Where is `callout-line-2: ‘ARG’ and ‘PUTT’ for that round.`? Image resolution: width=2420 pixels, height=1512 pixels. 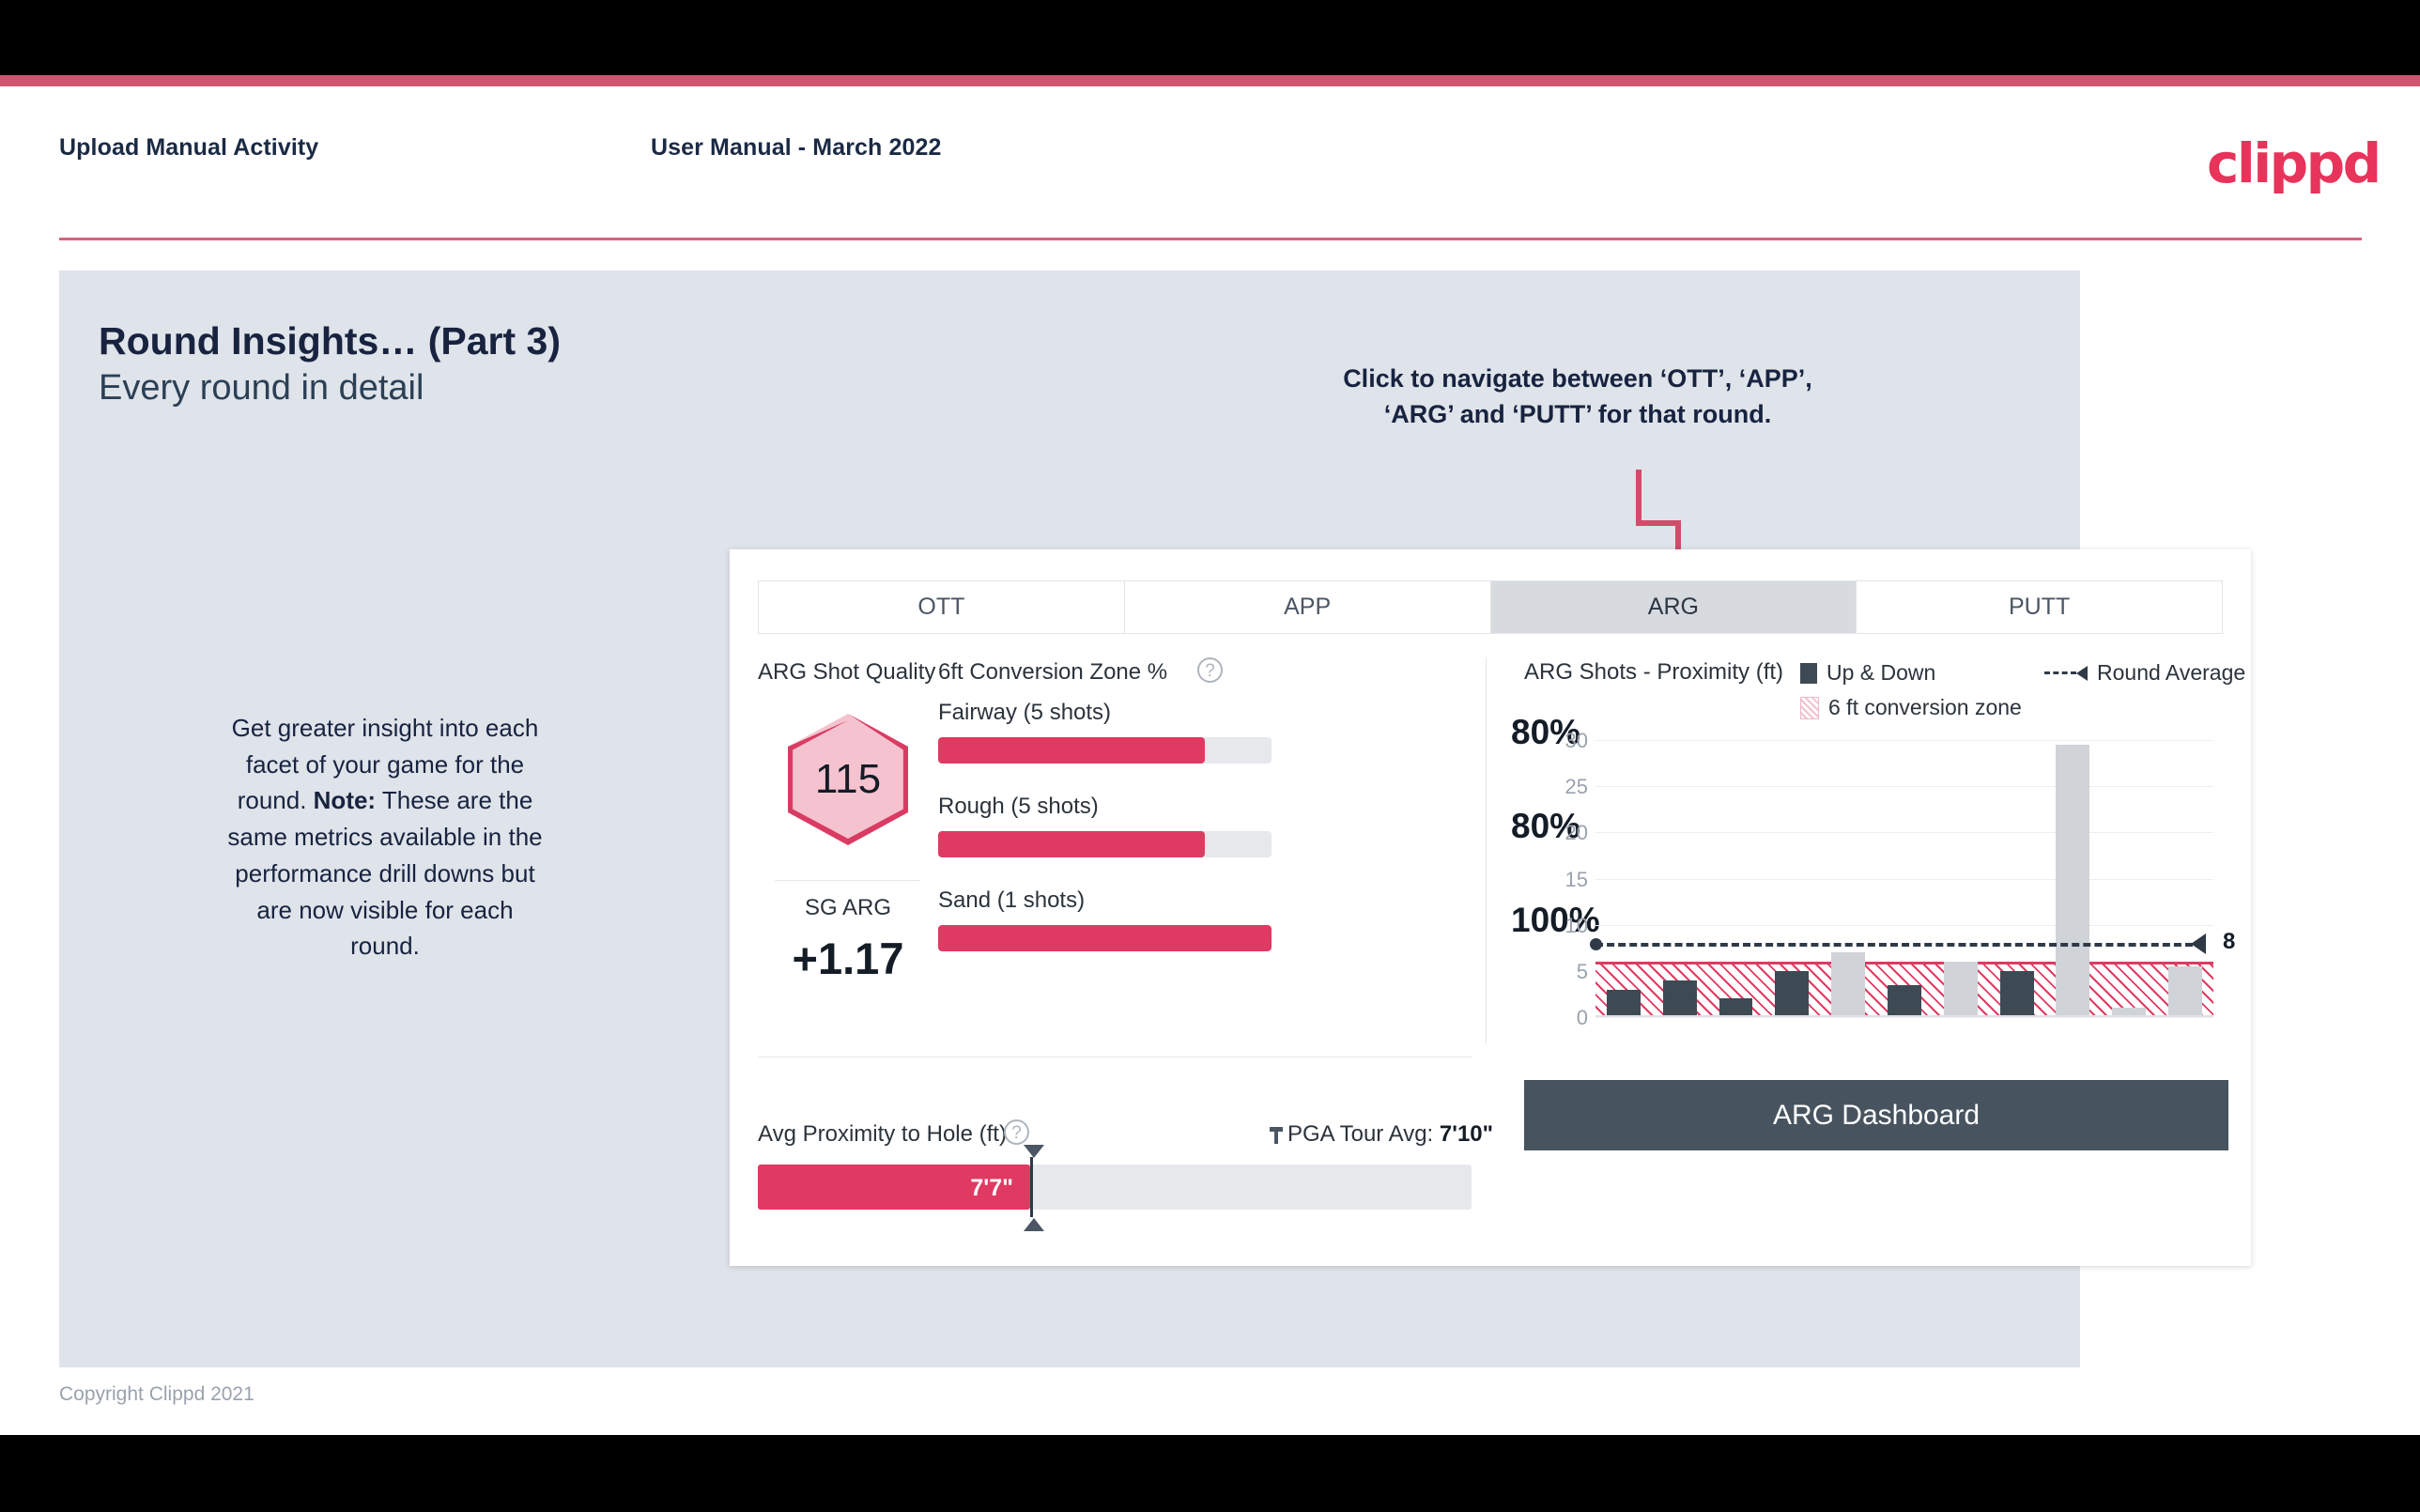 callout-line-2: ‘ARG’ and ‘PUTT’ for that round. is located at coordinates (1577, 414).